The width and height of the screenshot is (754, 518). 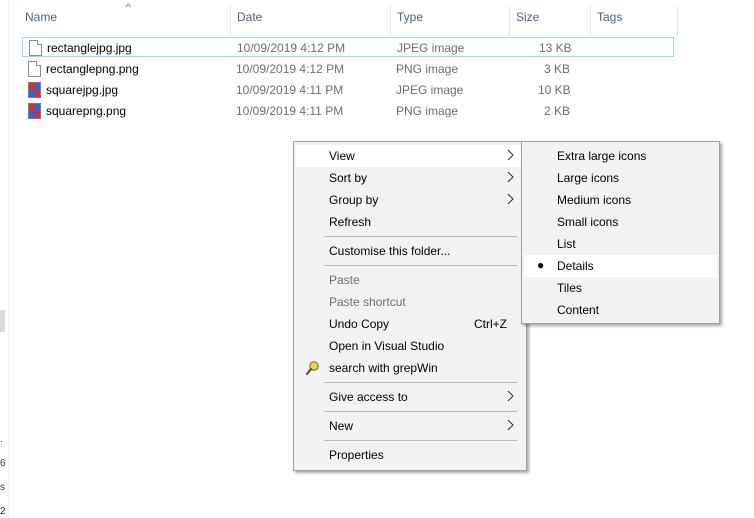 I want to click on view-option-tiles: Tiles, so click(x=620, y=288).